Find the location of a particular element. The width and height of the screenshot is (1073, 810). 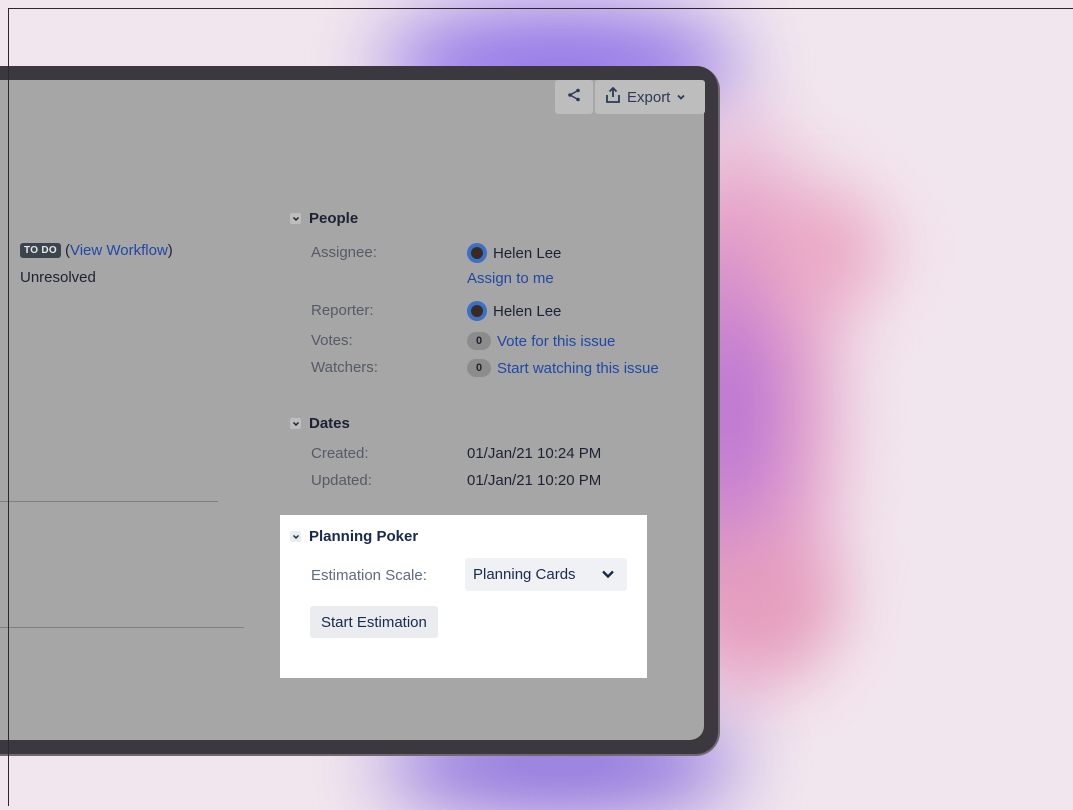

reporter-label: Reporter: is located at coordinates (342, 310).